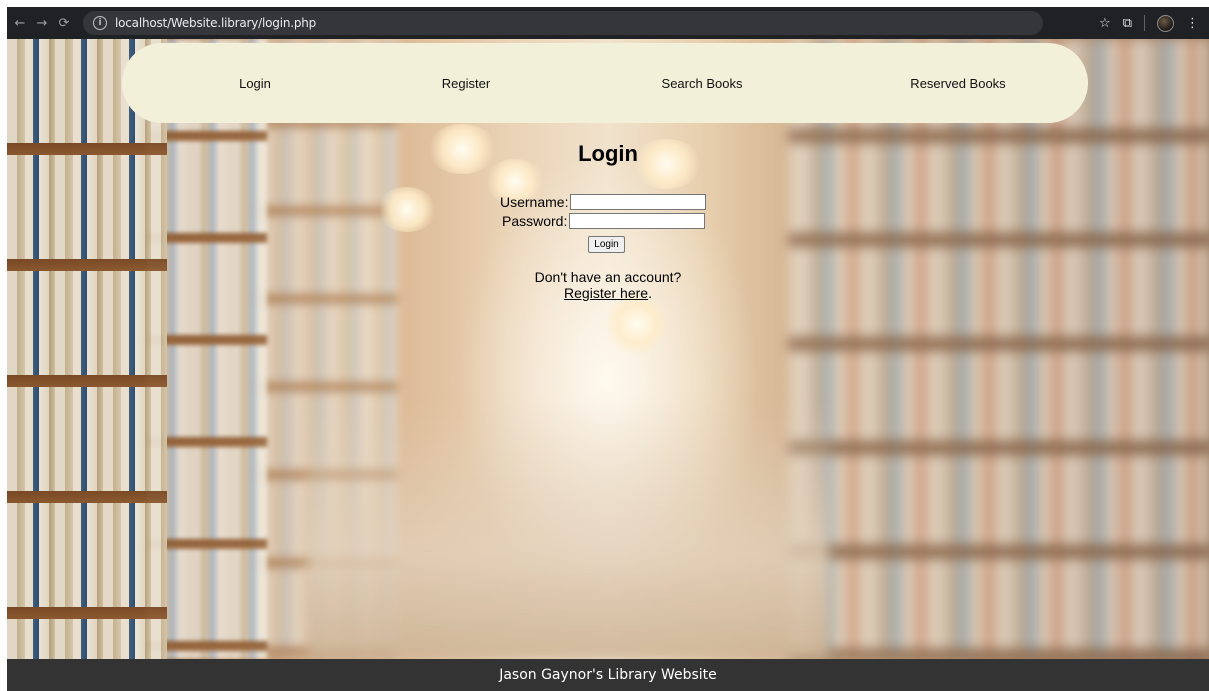  I want to click on back-button: ←, so click(20, 23).